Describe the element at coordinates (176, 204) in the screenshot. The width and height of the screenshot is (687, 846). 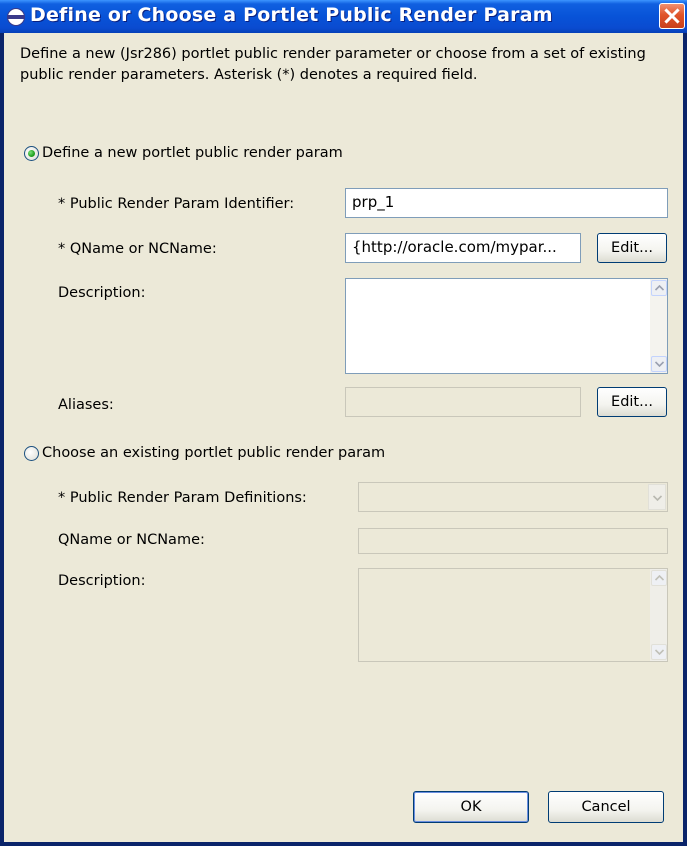
I see `identifier-label: * Public Render Param Identifier:` at that location.